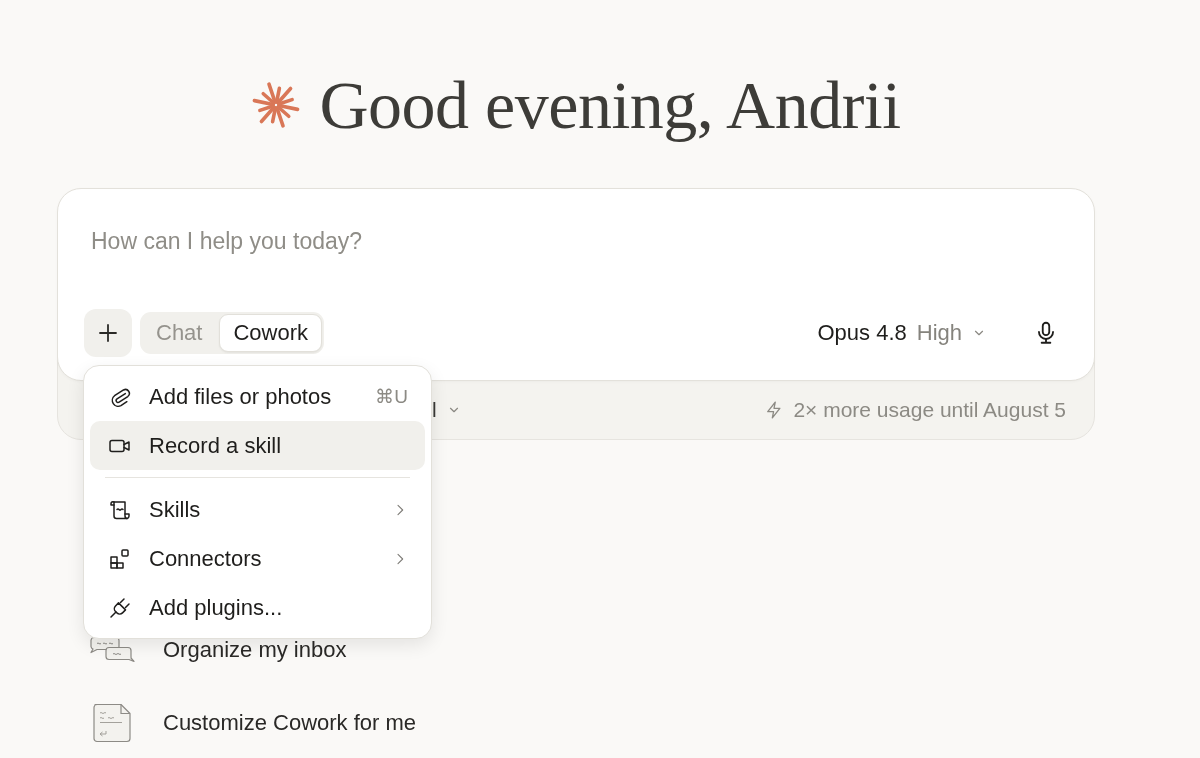 The image size is (1200, 758). What do you see at coordinates (575, 241) in the screenshot?
I see `message-field: How can I help you today?` at bounding box center [575, 241].